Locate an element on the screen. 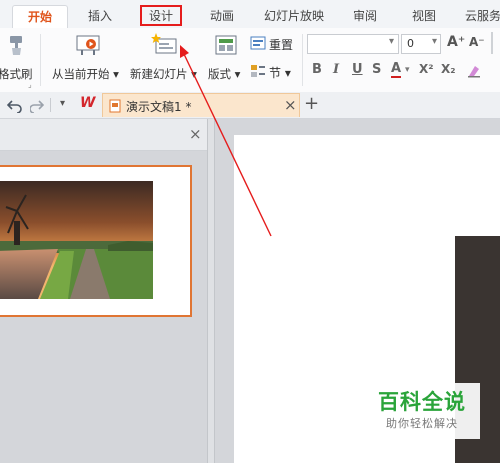 The width and height of the screenshot is (500, 463). play-from-current-button: 从当前开始 ▾ is located at coordinates (85, 74).